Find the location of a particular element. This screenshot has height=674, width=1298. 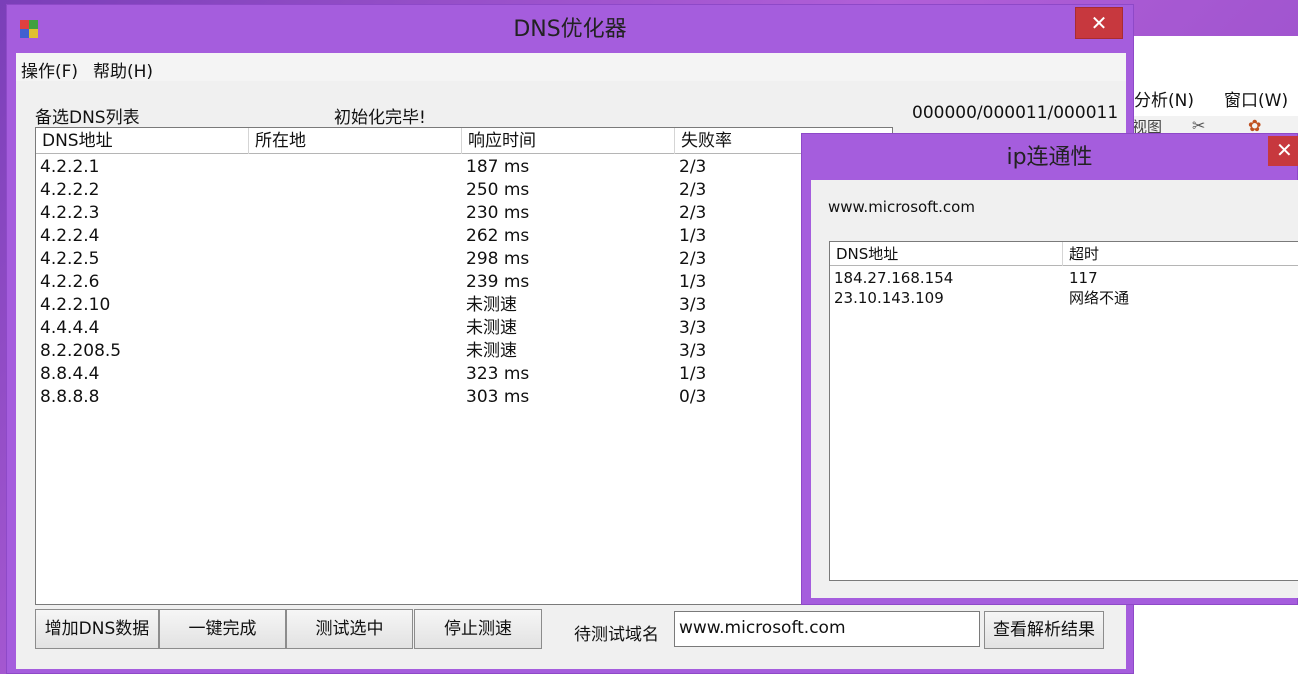

one-click-complete-button: 一键完成 is located at coordinates (222, 629).